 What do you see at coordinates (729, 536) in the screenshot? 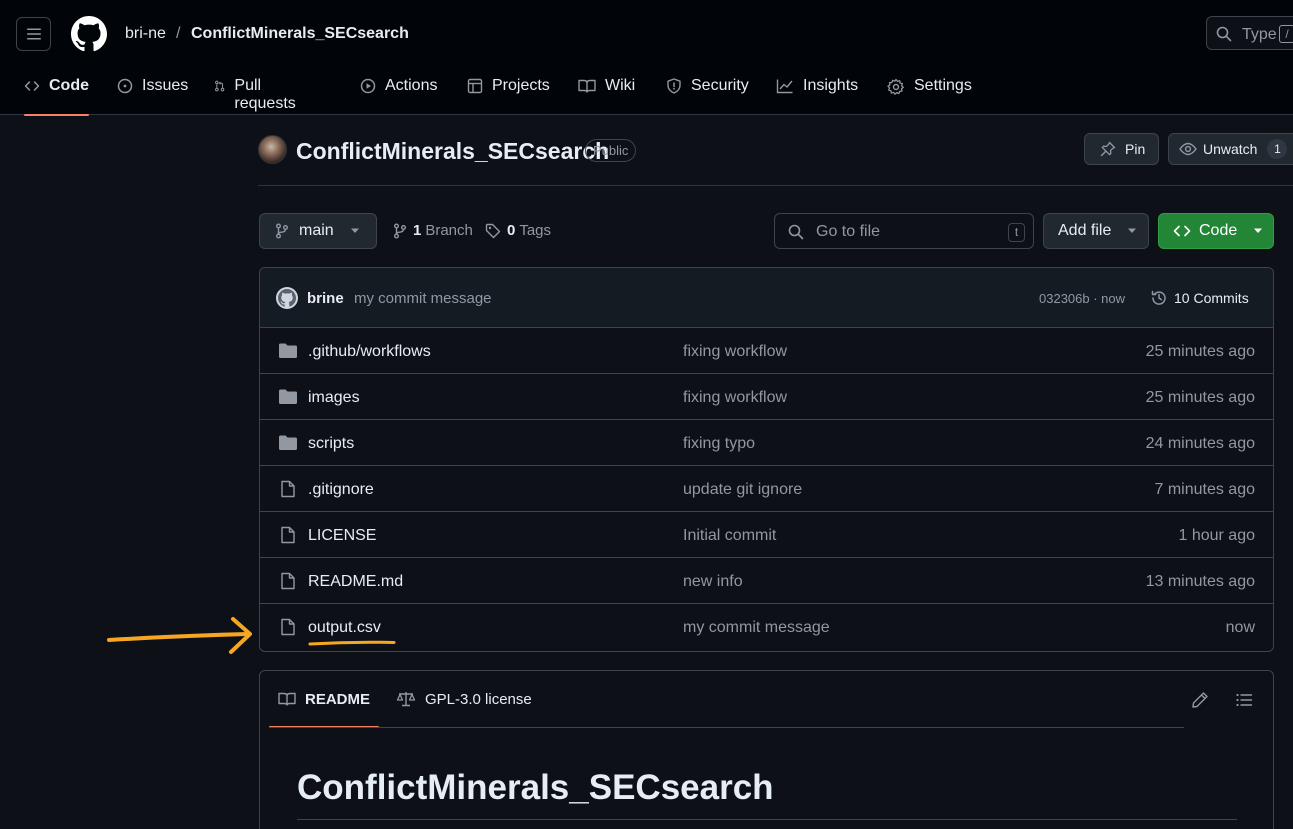
I see `file-commit-message: Initial commit` at bounding box center [729, 536].